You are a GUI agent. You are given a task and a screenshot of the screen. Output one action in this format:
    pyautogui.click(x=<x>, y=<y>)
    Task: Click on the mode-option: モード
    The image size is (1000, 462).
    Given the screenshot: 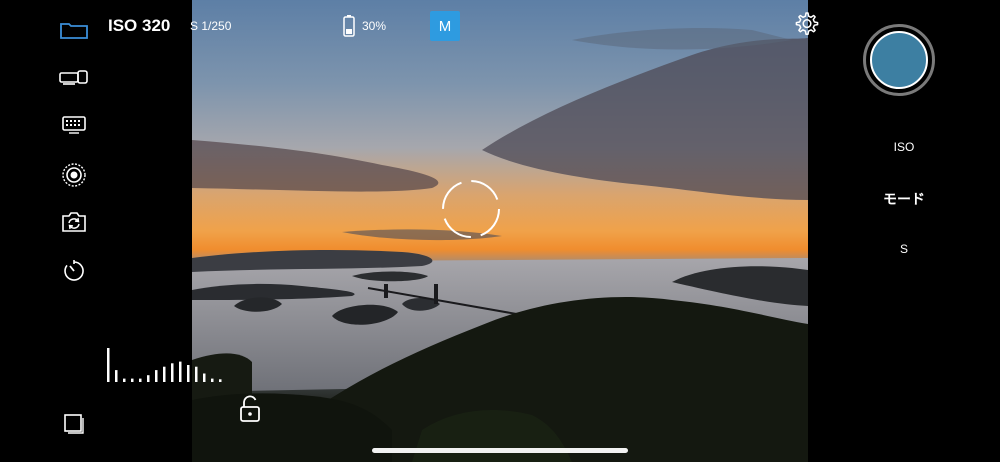 What is the action you would take?
    pyautogui.click(x=904, y=199)
    